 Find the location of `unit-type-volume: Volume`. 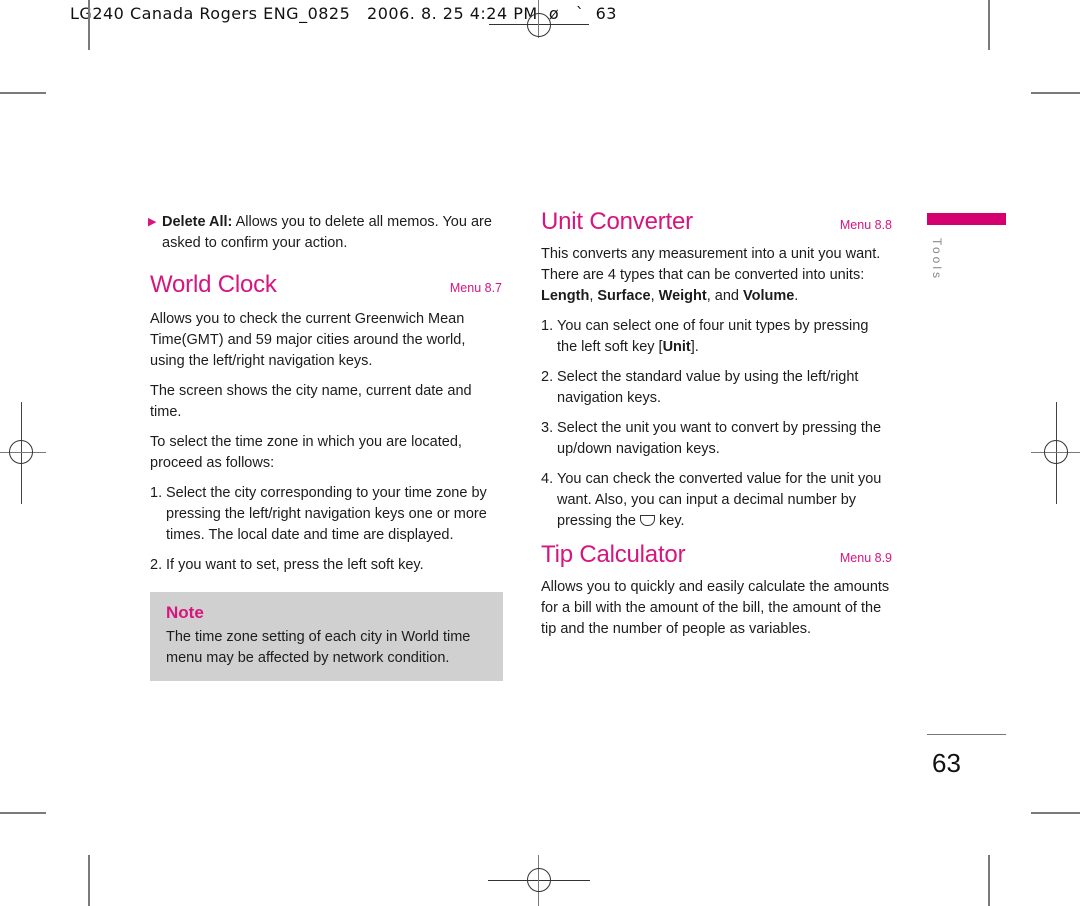

unit-type-volume: Volume is located at coordinates (769, 296).